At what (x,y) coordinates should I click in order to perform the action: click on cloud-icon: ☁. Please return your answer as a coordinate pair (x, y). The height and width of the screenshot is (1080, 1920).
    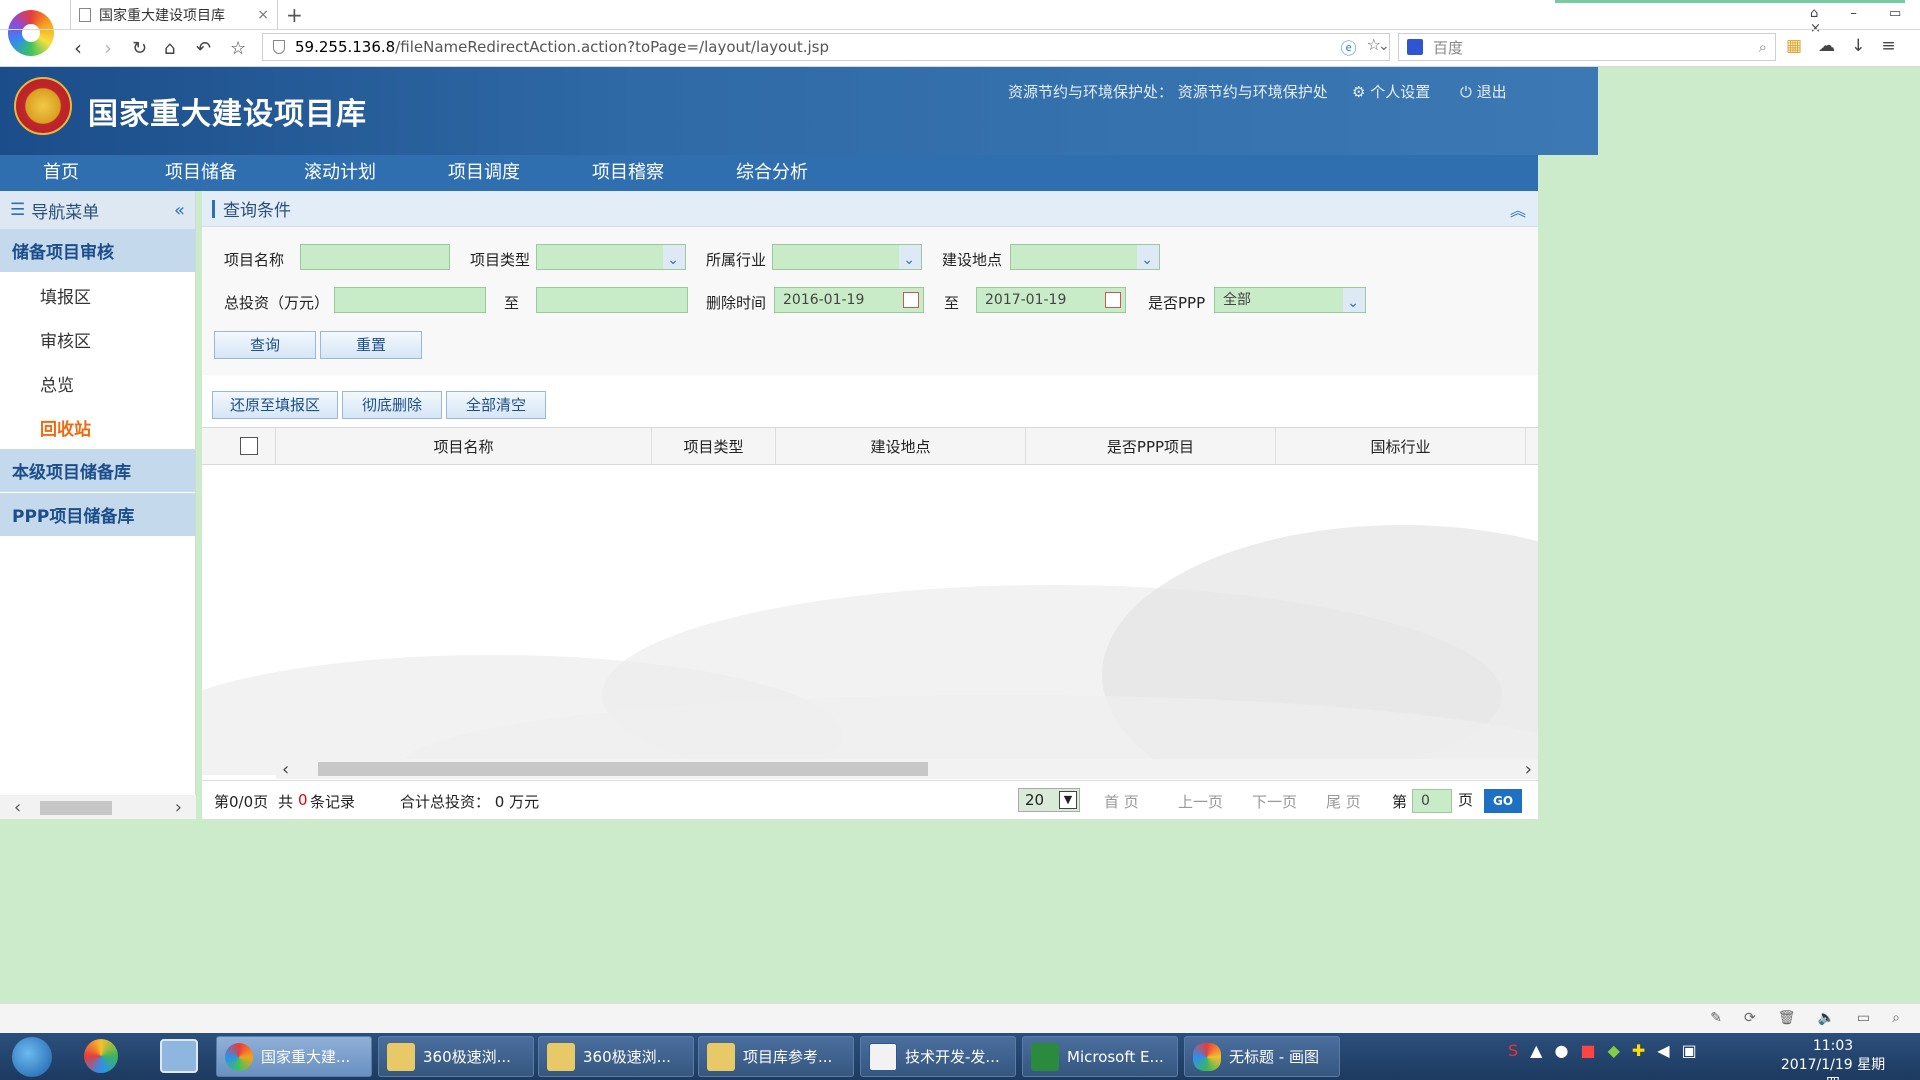
    Looking at the image, I should click on (1826, 46).